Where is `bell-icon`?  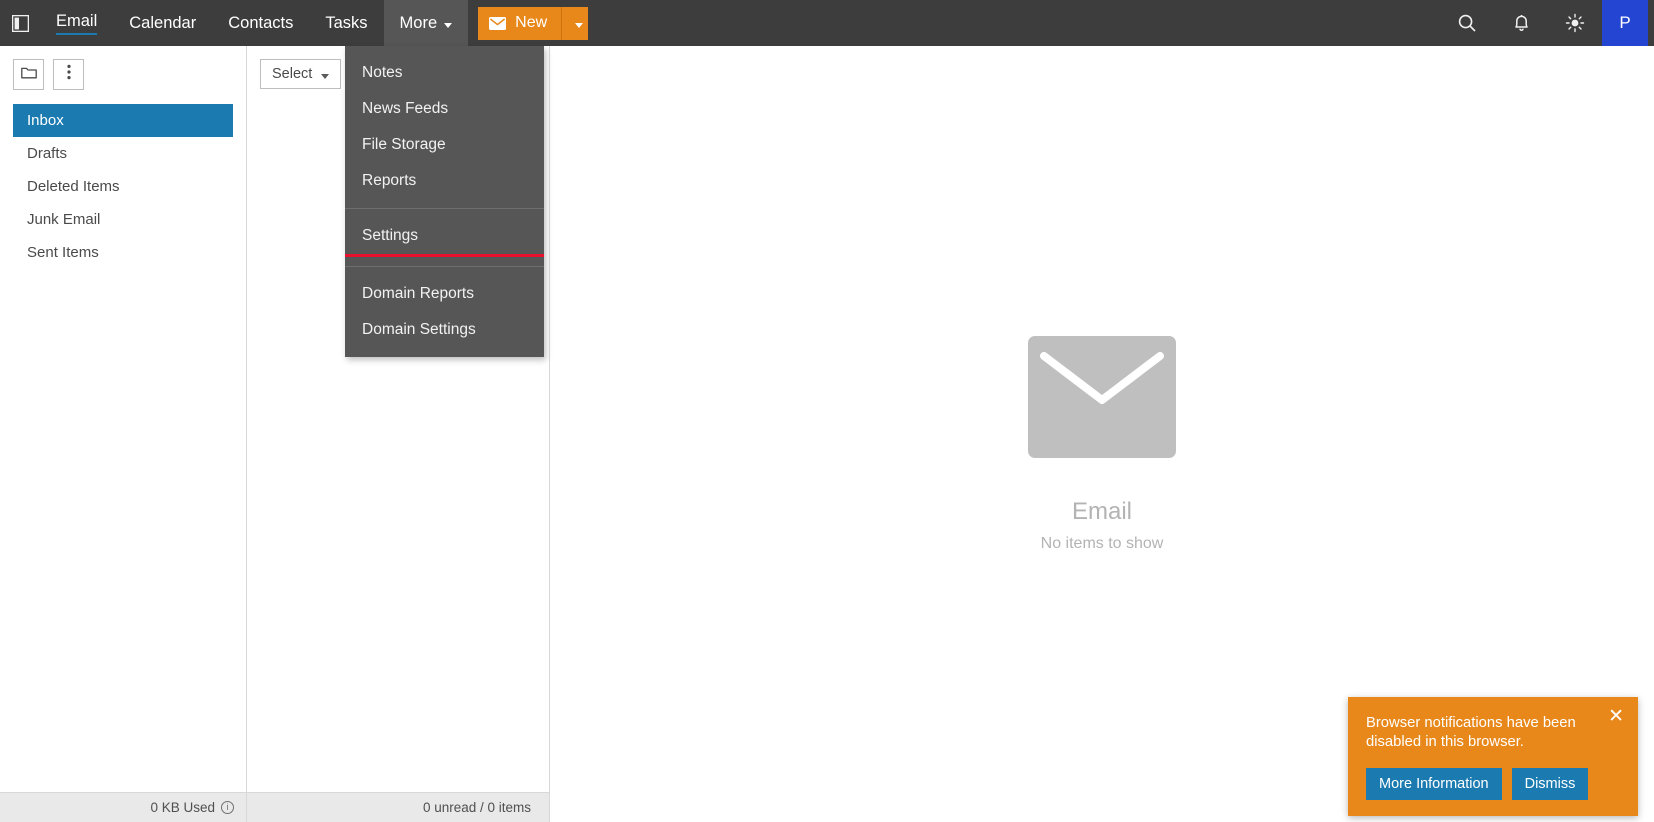 bell-icon is located at coordinates (1521, 23).